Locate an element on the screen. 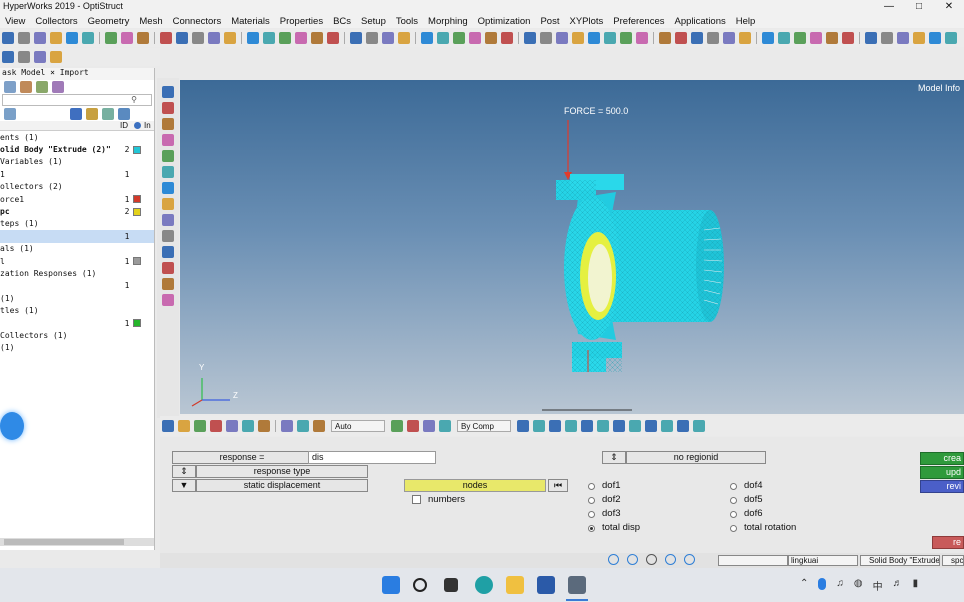 The height and width of the screenshot is (602, 964). browser-view-icon is located at coordinates (10, 86).